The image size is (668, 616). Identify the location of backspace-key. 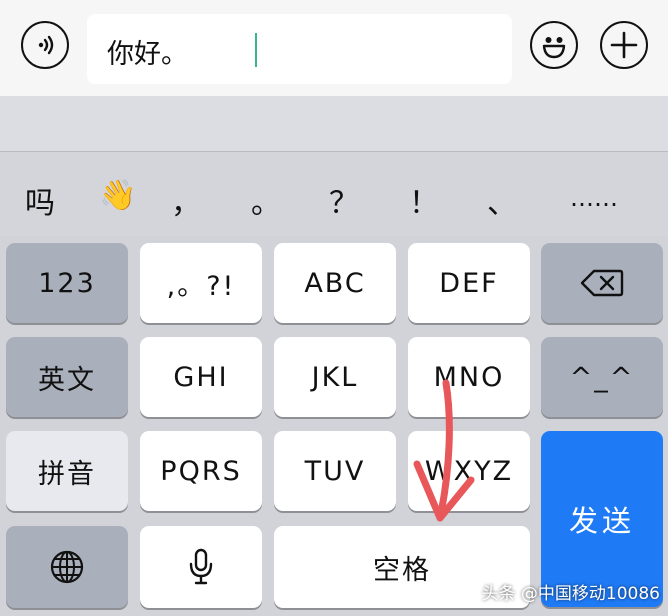
(602, 283).